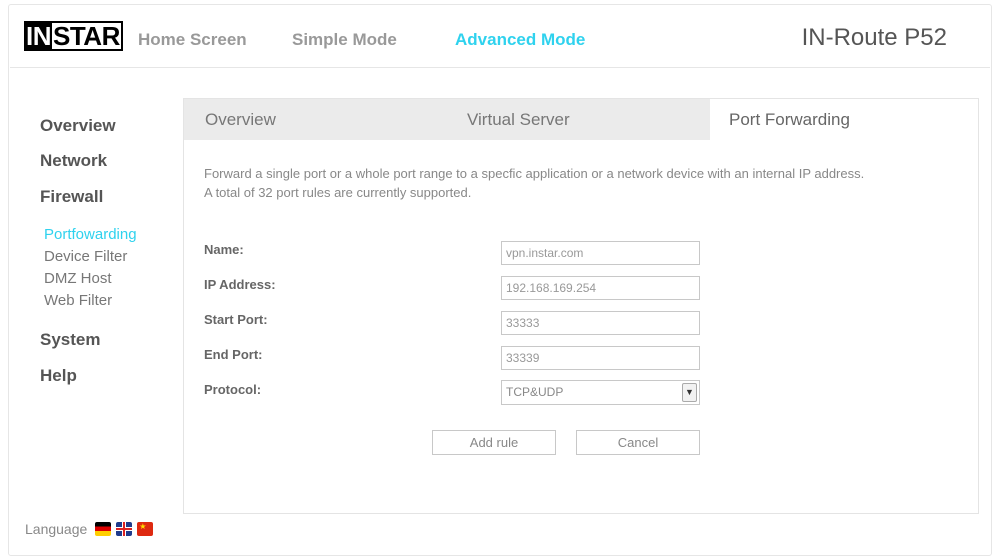  What do you see at coordinates (85, 256) in the screenshot?
I see `sidebar-subitem-device-filter: Device Filter` at bounding box center [85, 256].